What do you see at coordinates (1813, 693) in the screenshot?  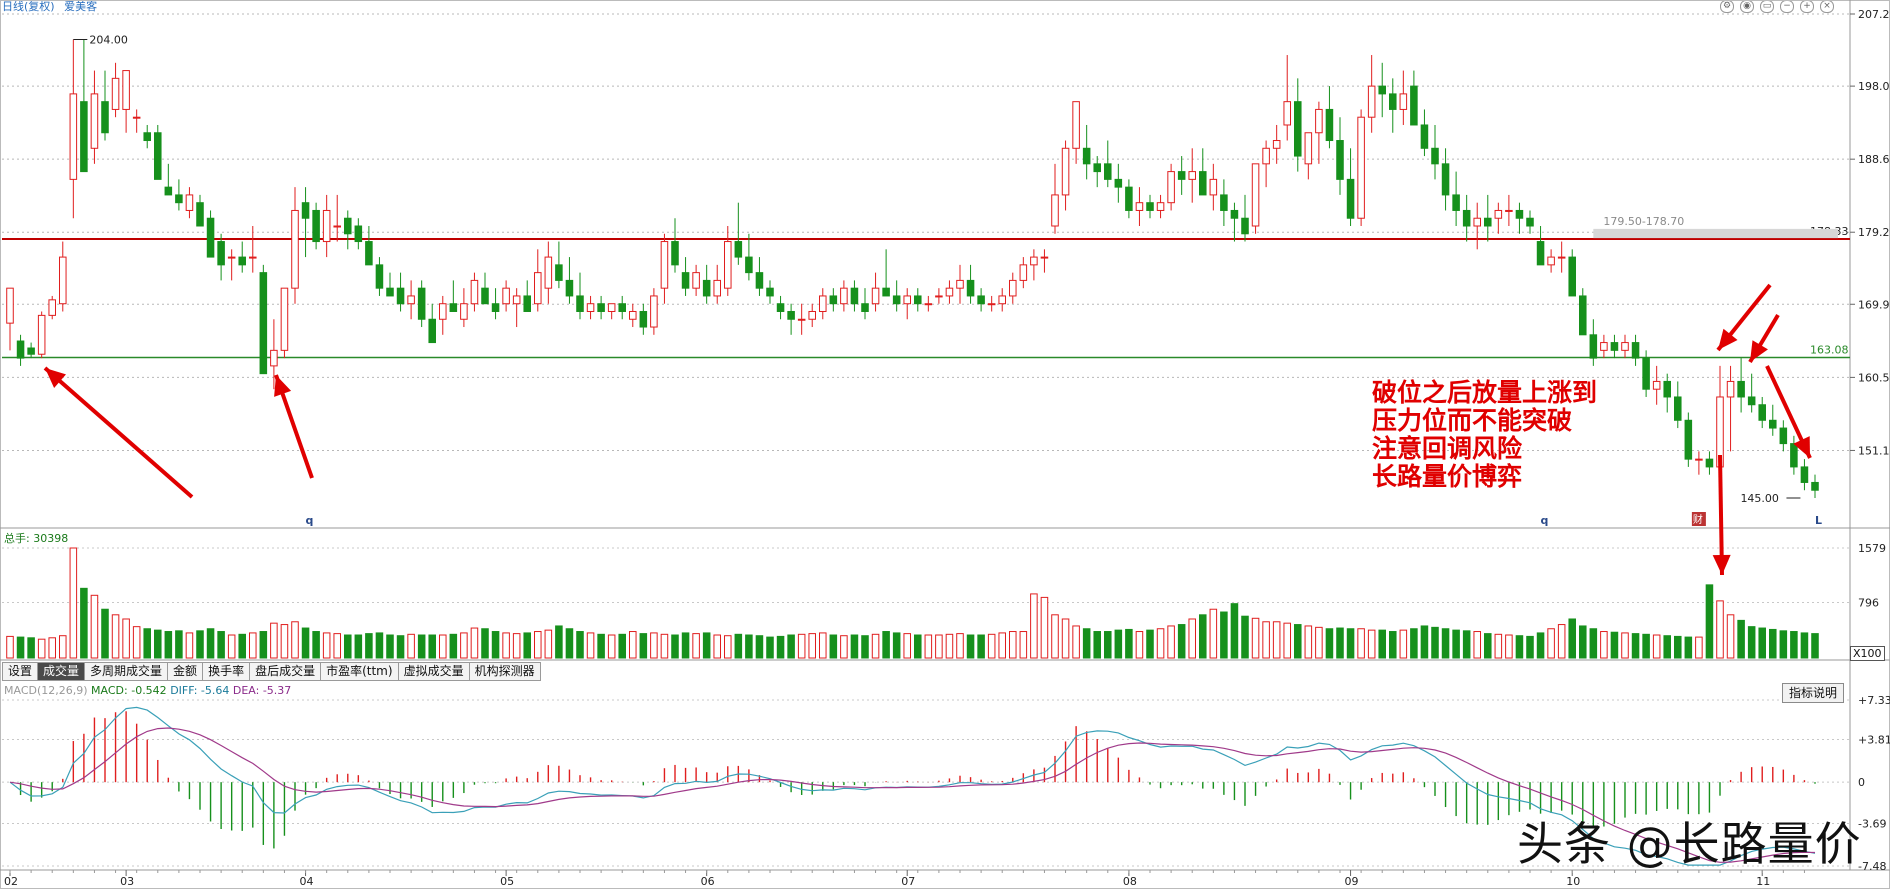 I see `indicator-info-button: 指标说明` at bounding box center [1813, 693].